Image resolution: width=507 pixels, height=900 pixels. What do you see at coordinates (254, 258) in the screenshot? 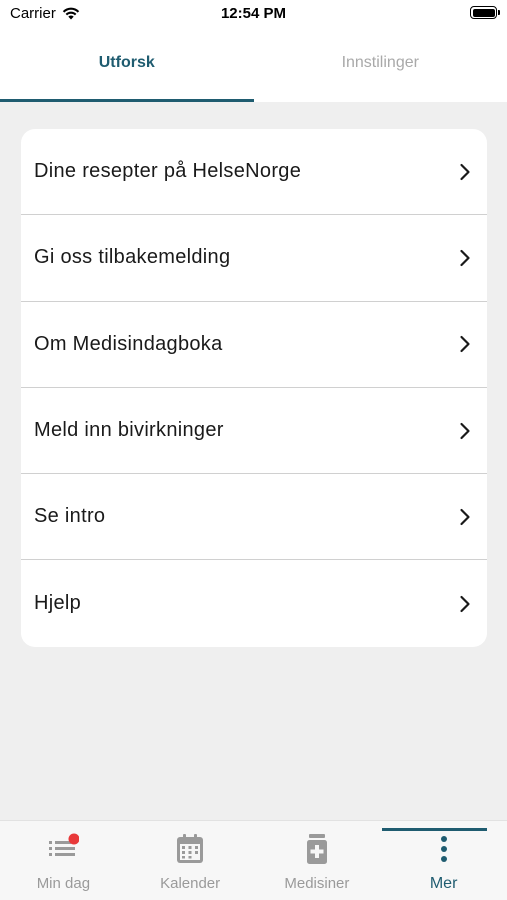
I see `menu-item-tilbakemelding: Gi oss tilbakemelding` at bounding box center [254, 258].